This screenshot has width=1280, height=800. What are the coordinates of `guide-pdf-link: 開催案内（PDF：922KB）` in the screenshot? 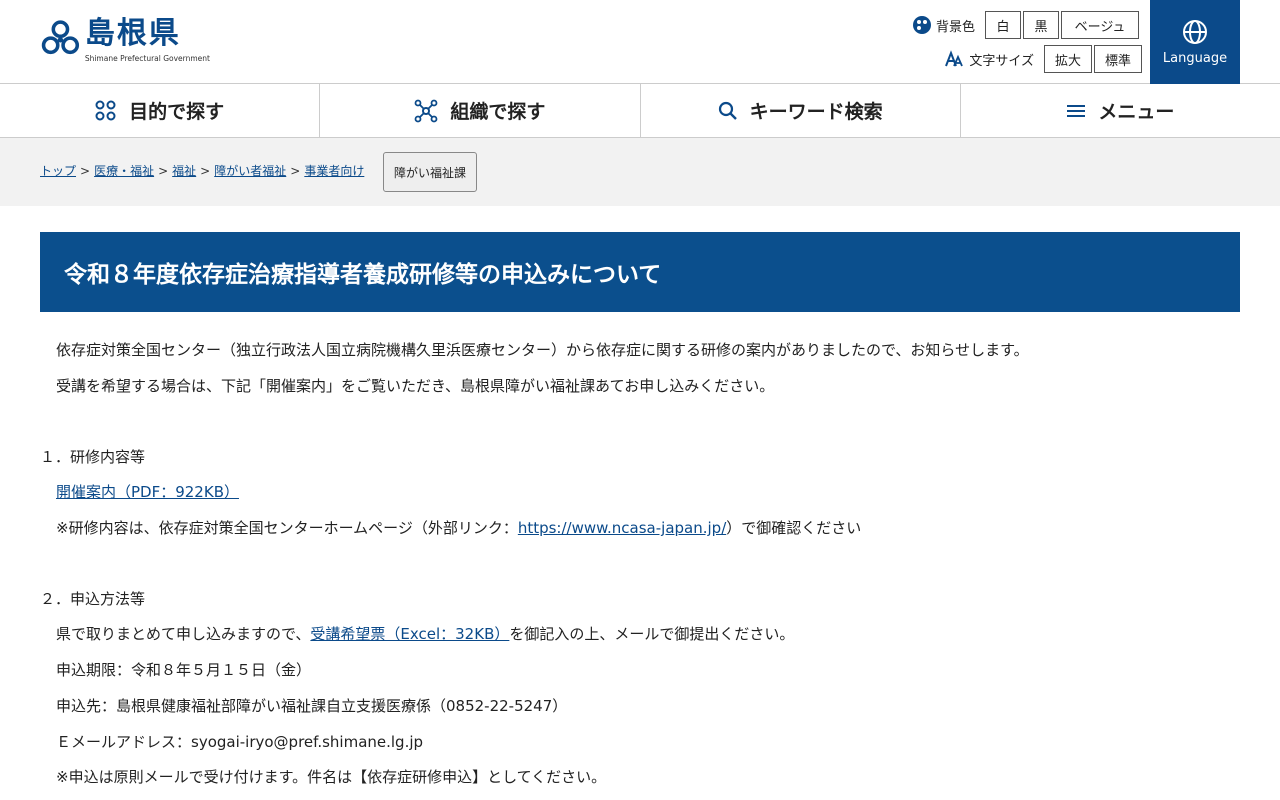 It's located at (147, 492).